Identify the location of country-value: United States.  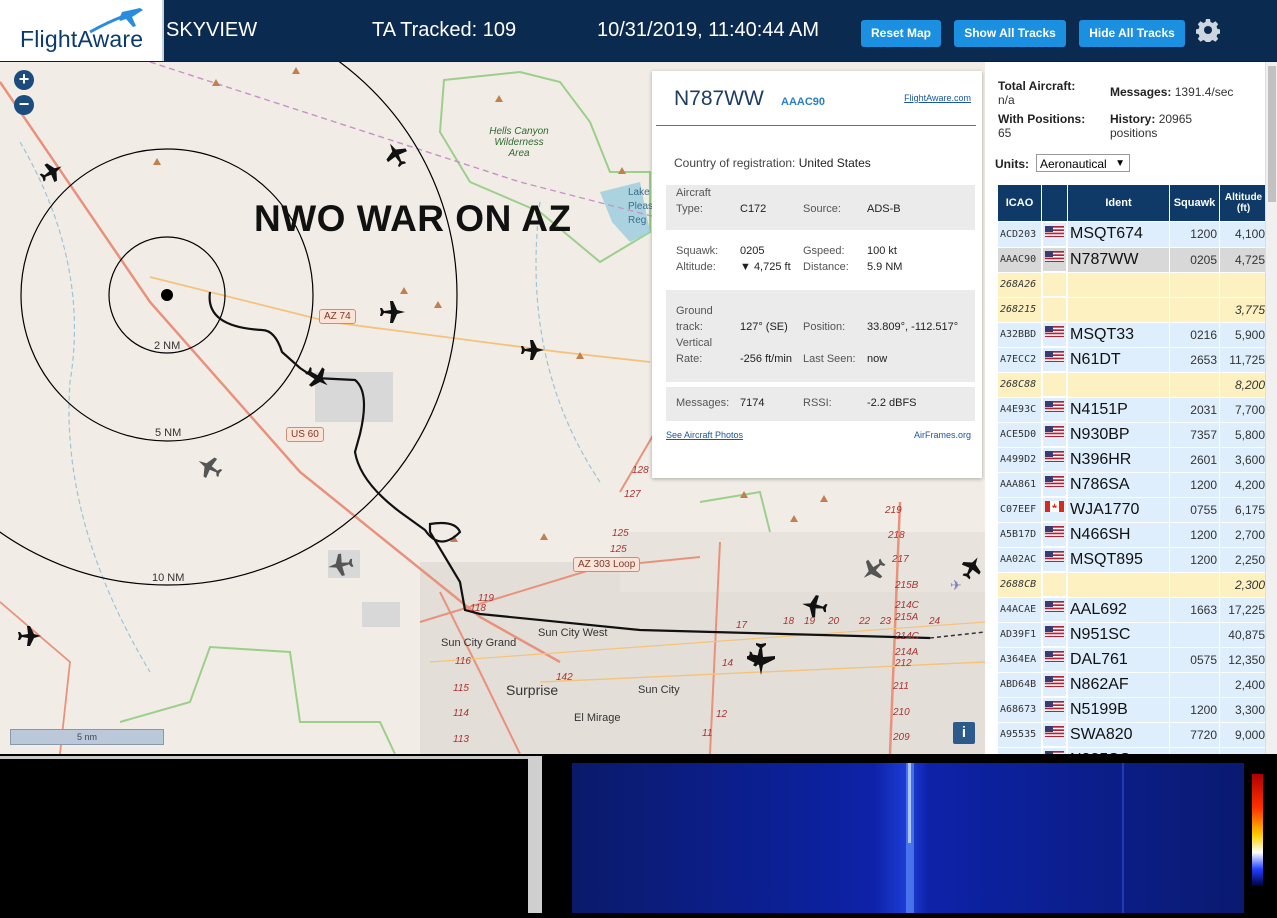
(834, 163).